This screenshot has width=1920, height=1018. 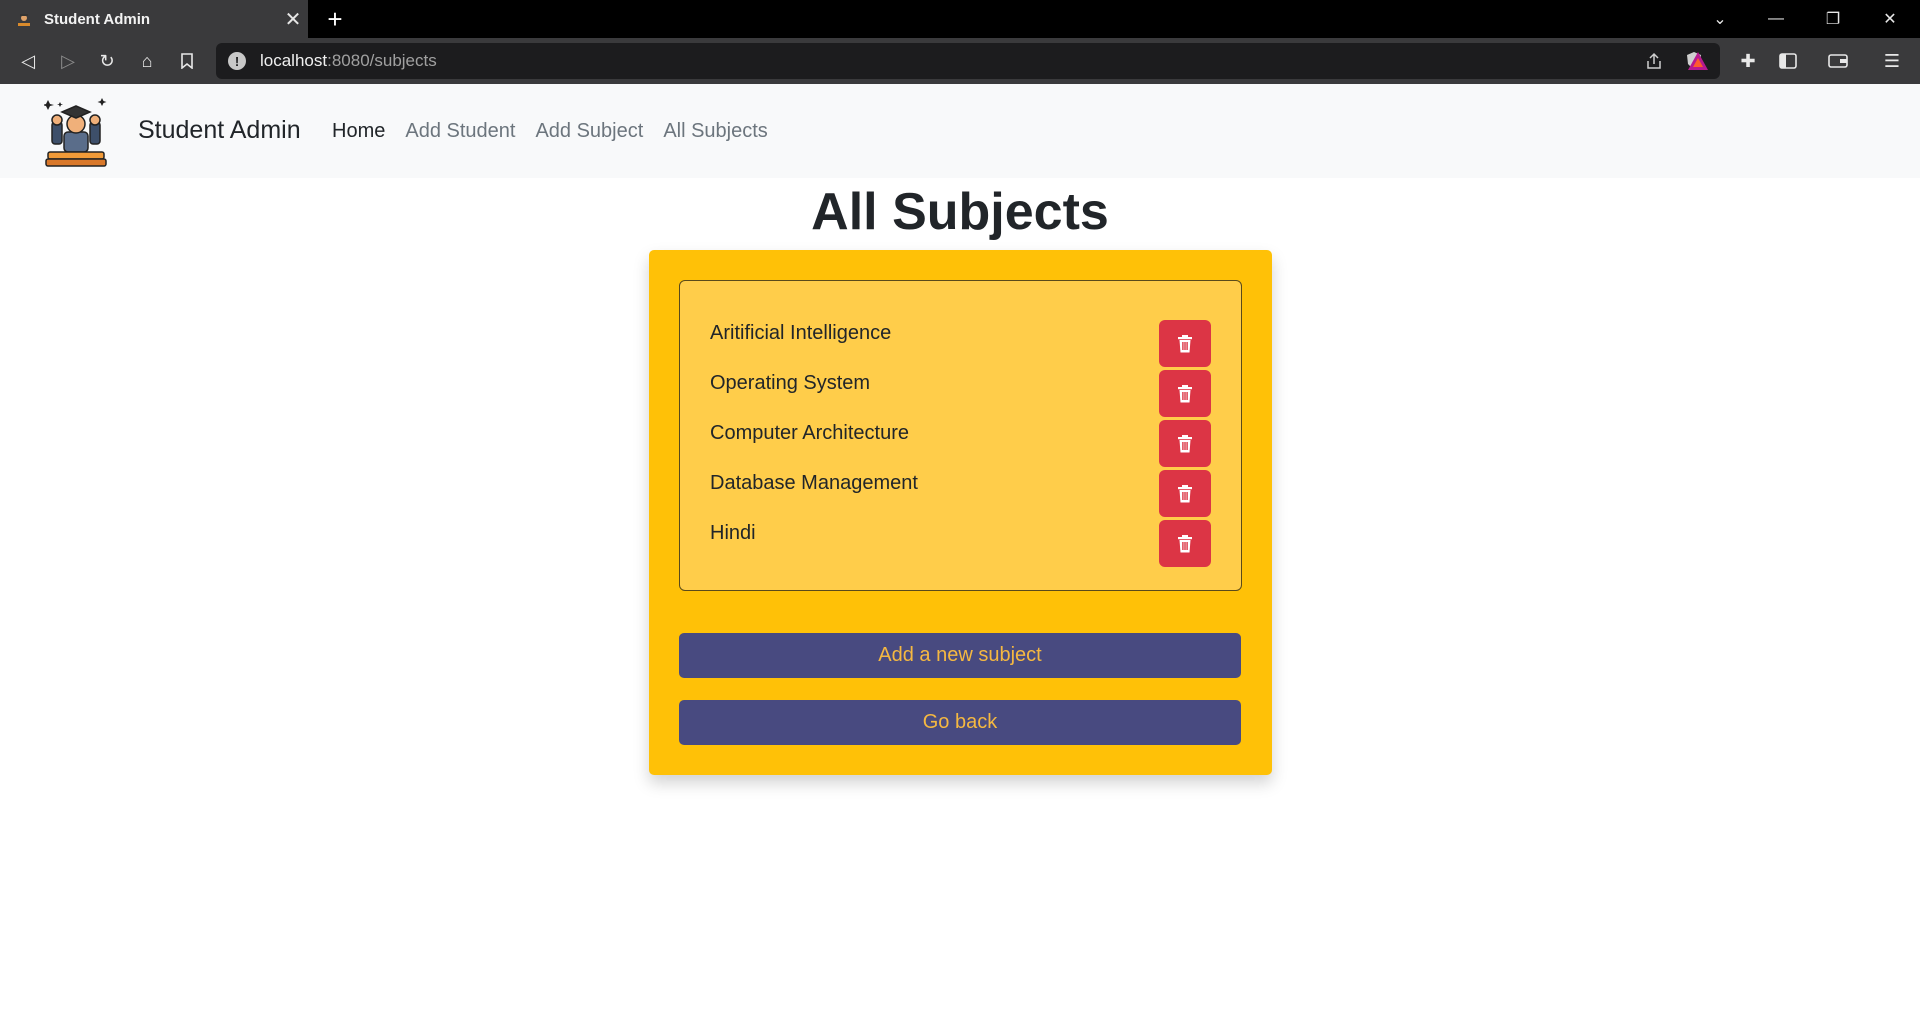 What do you see at coordinates (814, 483) in the screenshot?
I see `subject-name: Database Management` at bounding box center [814, 483].